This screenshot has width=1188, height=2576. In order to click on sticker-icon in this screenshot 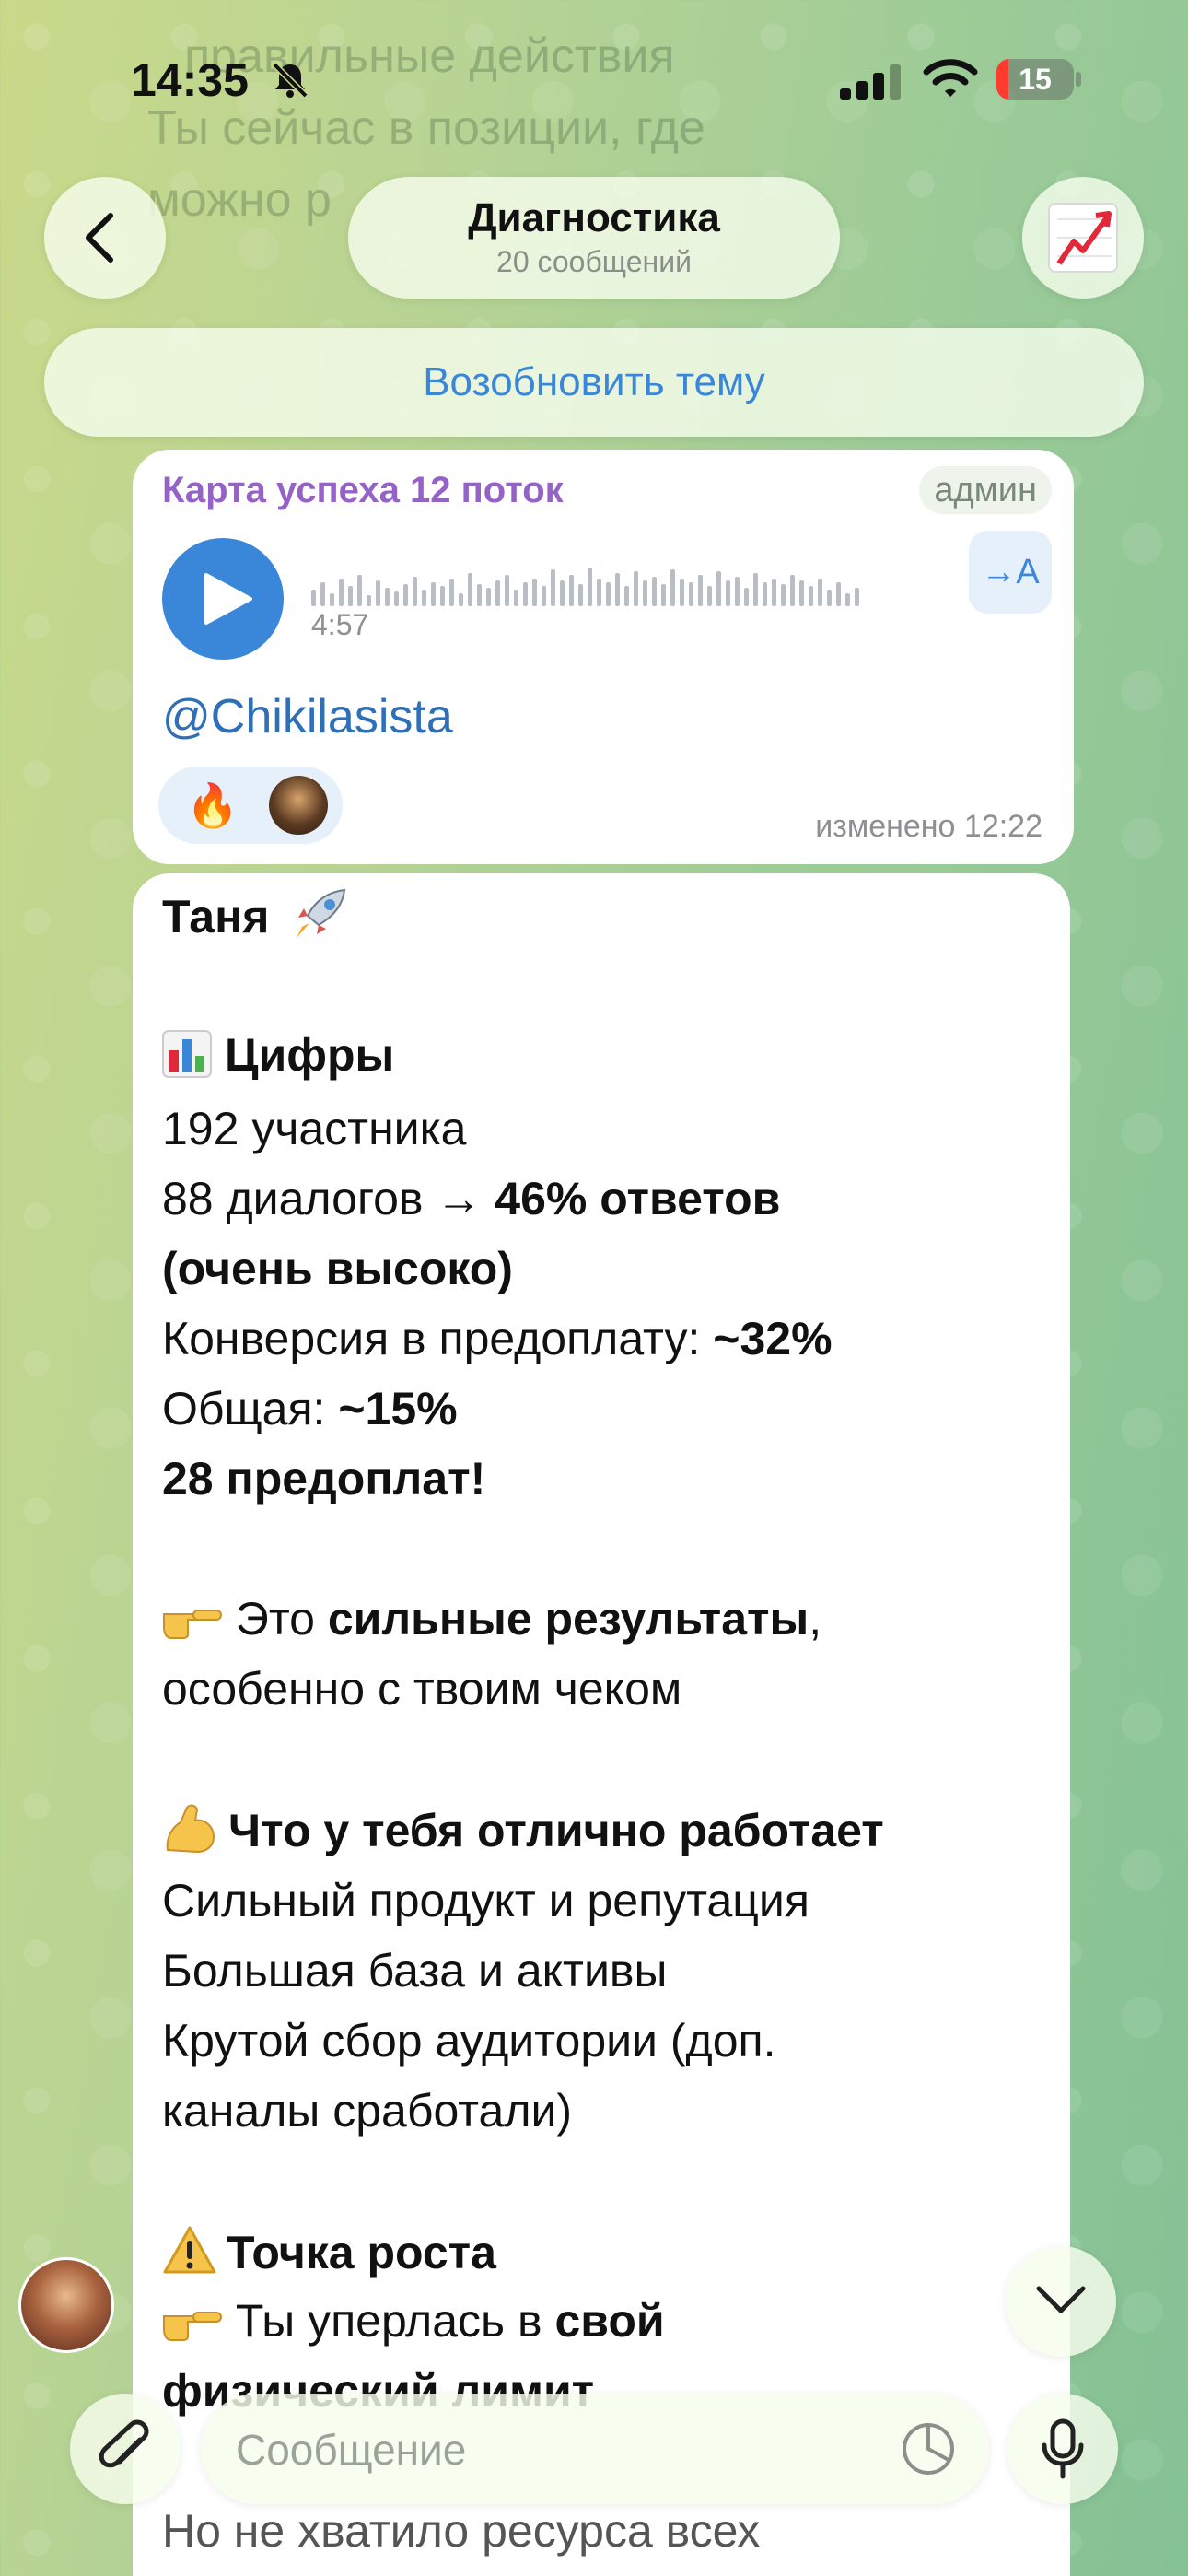, I will do `click(928, 2448)`.